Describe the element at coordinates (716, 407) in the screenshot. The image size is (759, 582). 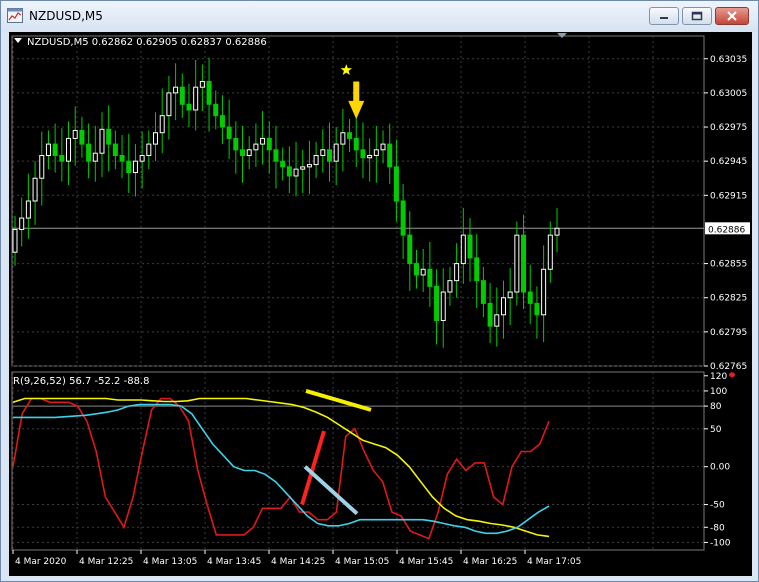
I see `y-tick-label: 80` at that location.